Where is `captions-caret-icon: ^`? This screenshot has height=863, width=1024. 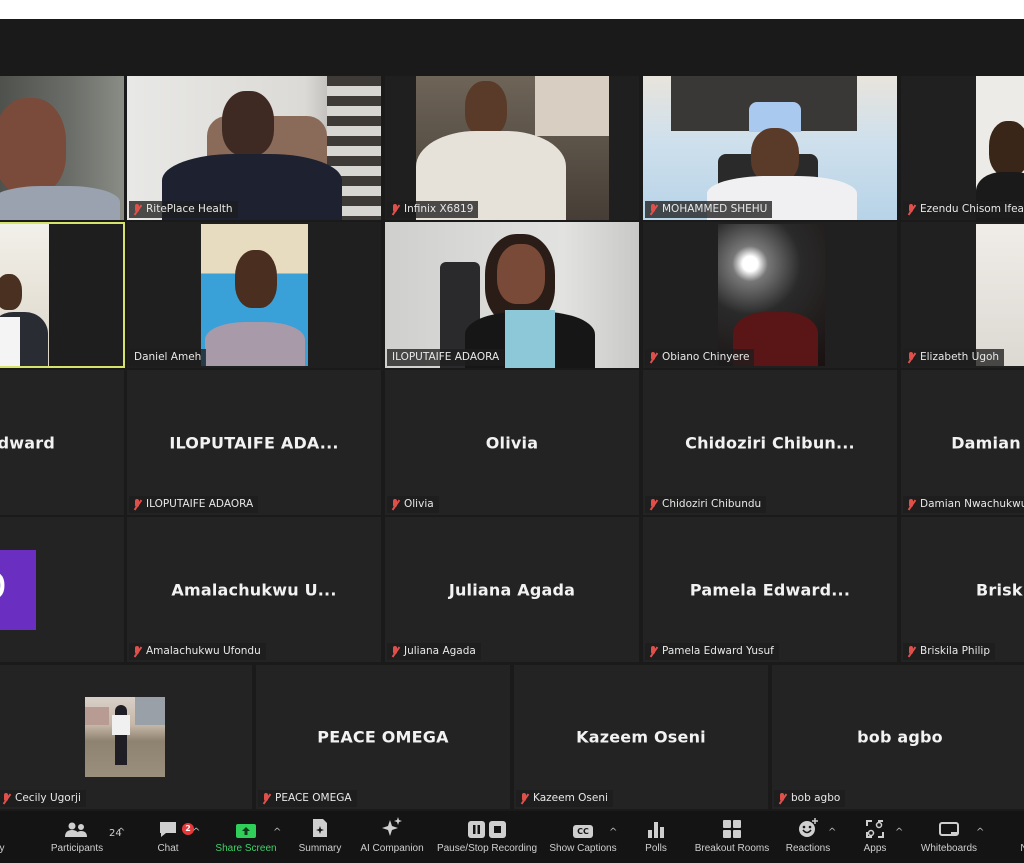 captions-caret-icon: ^ is located at coordinates (613, 832).